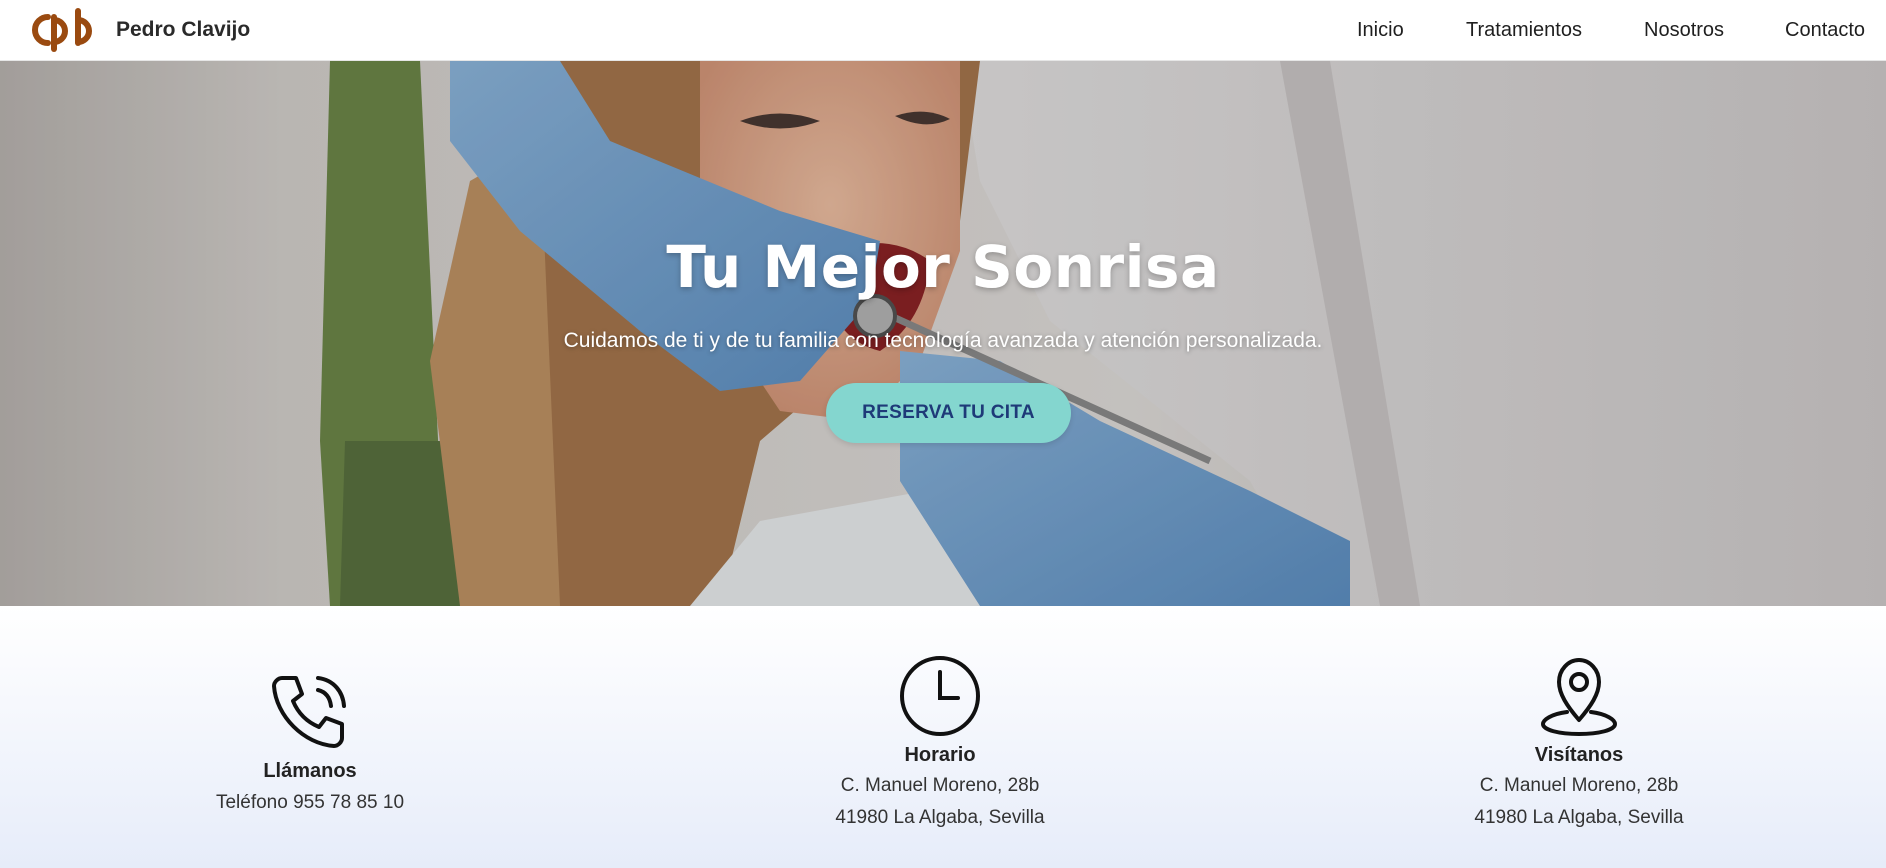 This screenshot has width=1886, height=868. What do you see at coordinates (943, 267) in the screenshot?
I see `hero-title: Tu Mejor Sonrisa` at bounding box center [943, 267].